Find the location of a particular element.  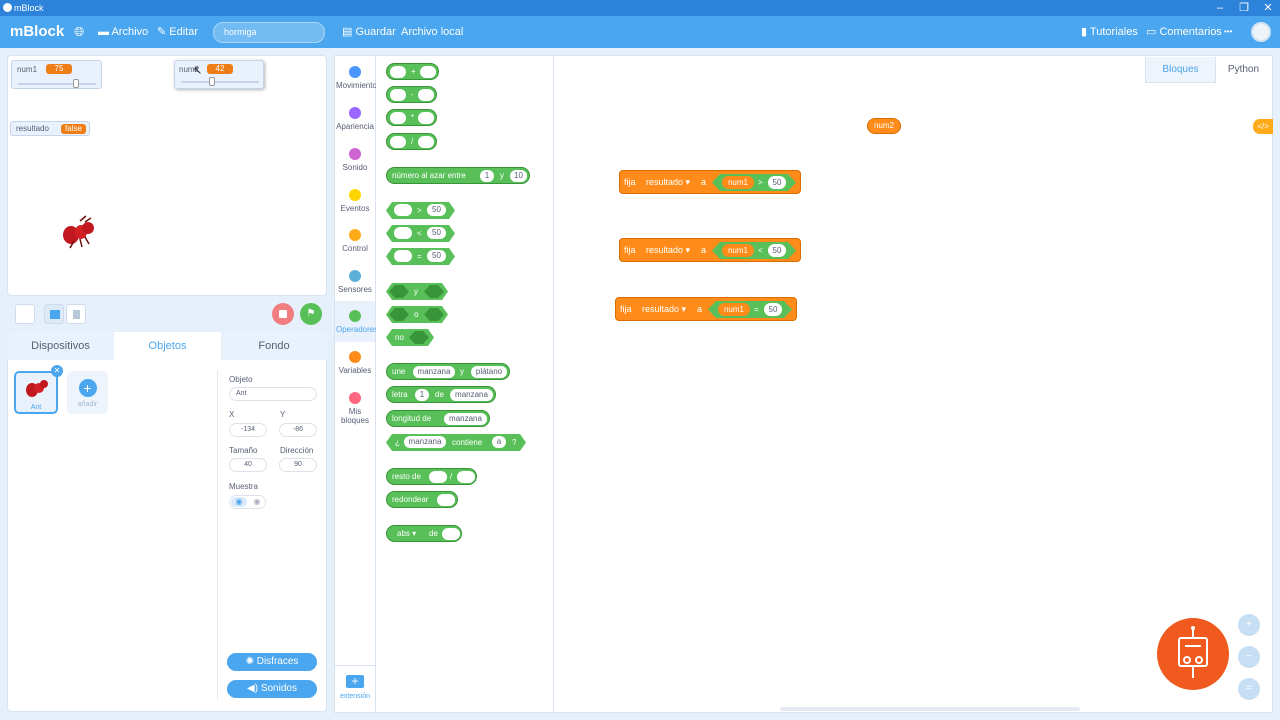

input-slot: plátano is located at coordinates (489, 372).